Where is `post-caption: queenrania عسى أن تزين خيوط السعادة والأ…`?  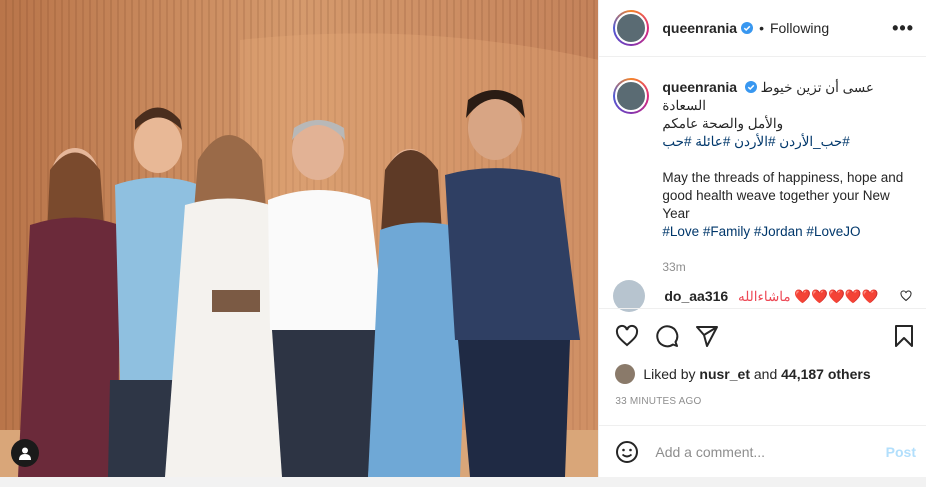
post-caption: queenrania عسى أن تزين خيوط السعادة والأ… is located at coordinates (763, 177).